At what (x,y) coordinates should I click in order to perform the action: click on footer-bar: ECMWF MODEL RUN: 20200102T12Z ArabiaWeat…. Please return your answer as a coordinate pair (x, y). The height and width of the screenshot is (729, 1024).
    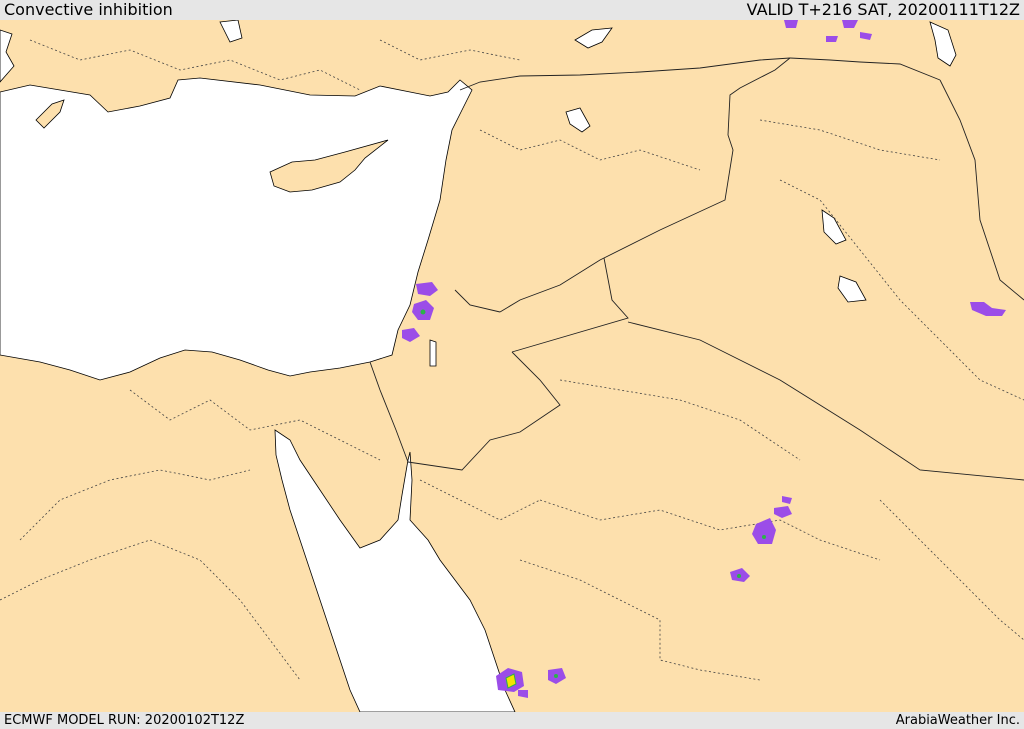
    Looking at the image, I should click on (512, 720).